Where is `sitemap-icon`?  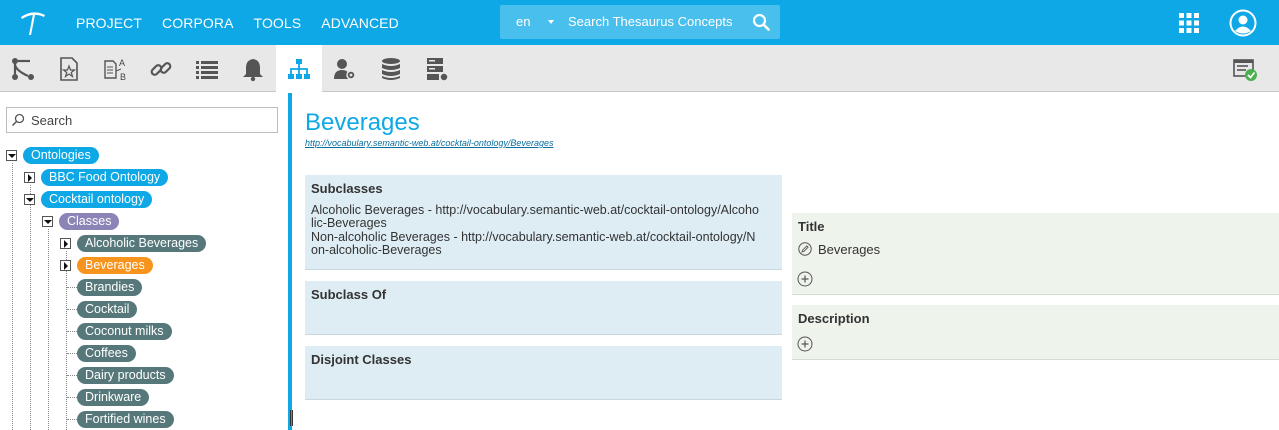
sitemap-icon is located at coordinates (299, 69).